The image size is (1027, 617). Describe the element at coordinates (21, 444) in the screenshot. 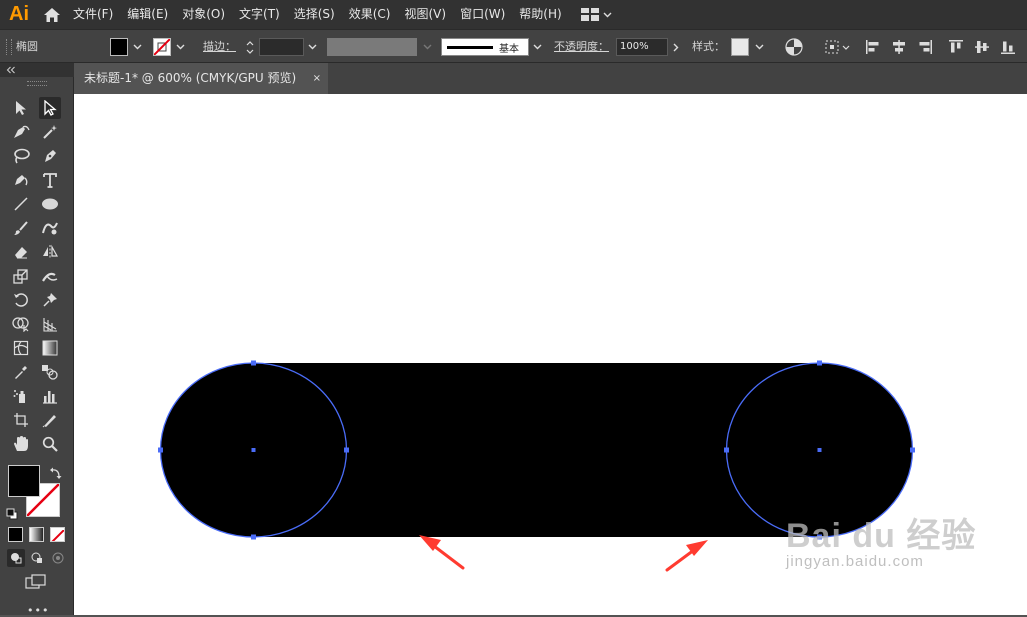

I see `hand-tool-icon` at that location.